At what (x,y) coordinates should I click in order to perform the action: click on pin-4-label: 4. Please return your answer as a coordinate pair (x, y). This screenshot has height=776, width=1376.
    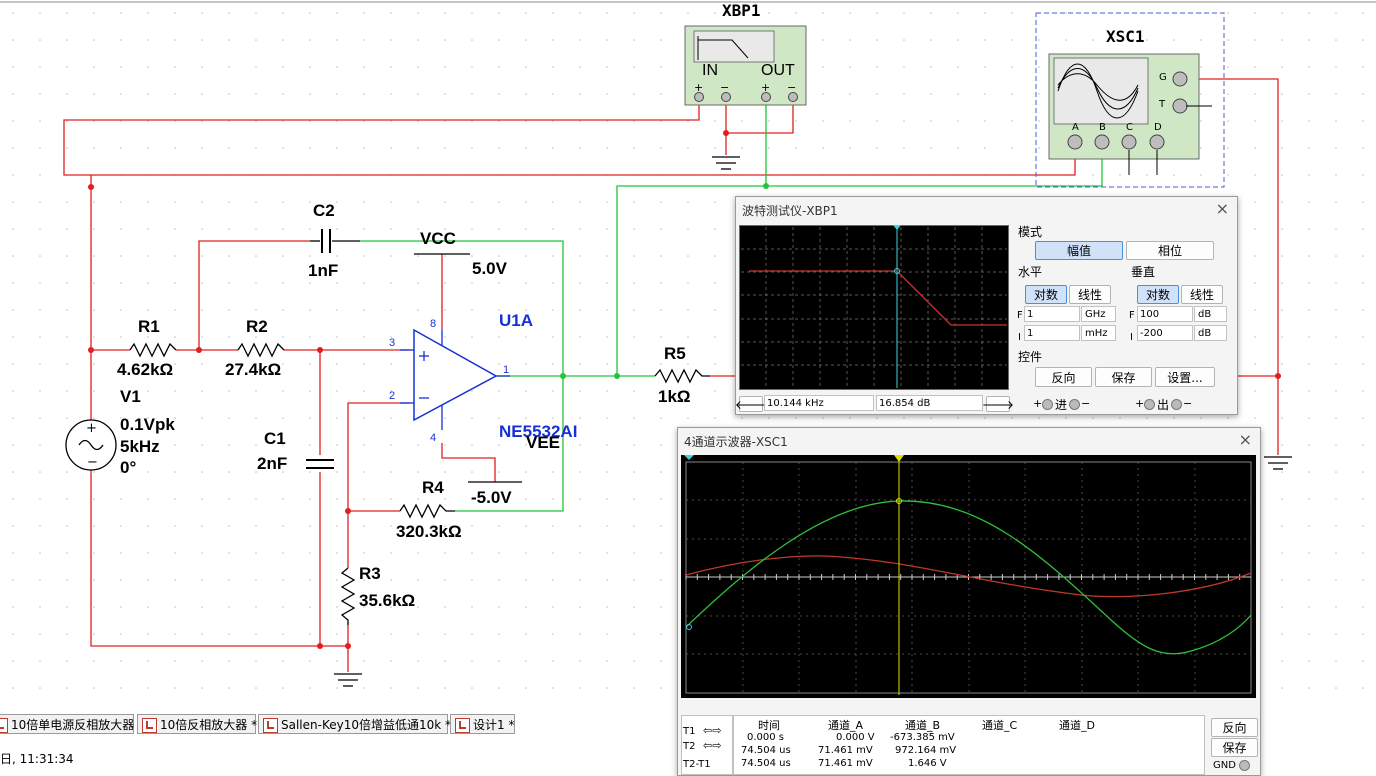
    Looking at the image, I should click on (433, 438).